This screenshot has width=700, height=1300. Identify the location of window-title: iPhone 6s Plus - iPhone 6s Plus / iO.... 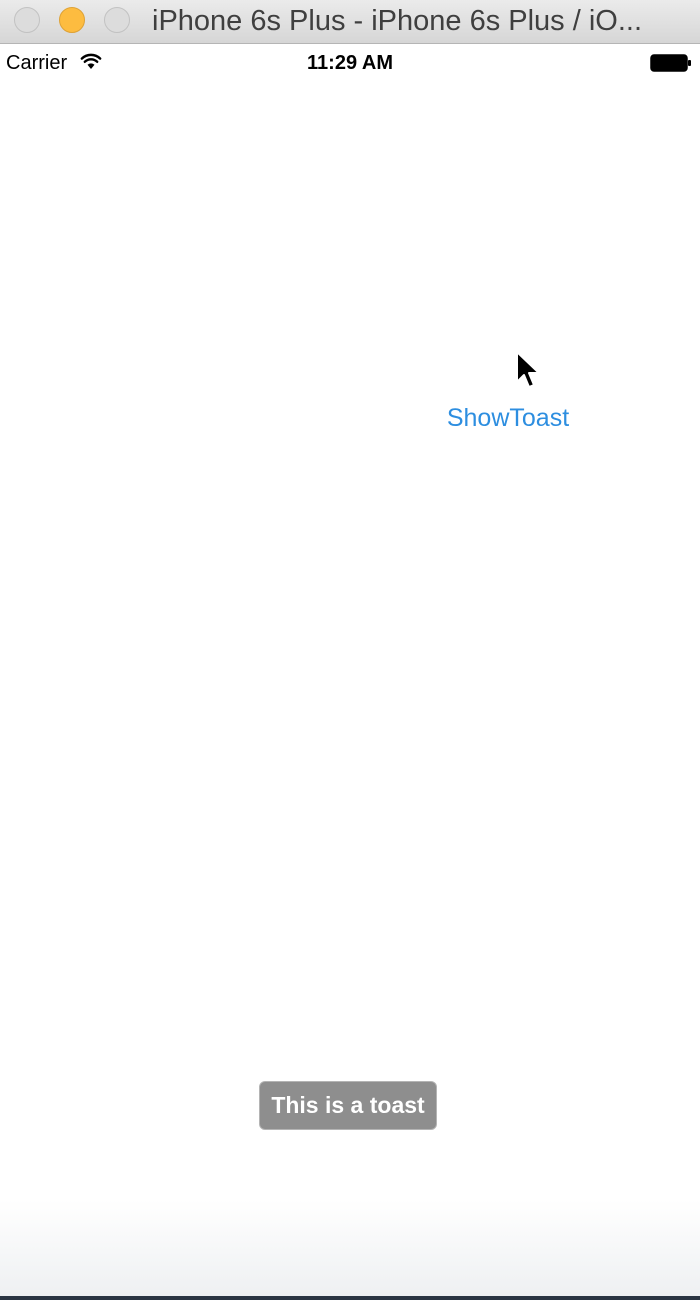
(397, 21).